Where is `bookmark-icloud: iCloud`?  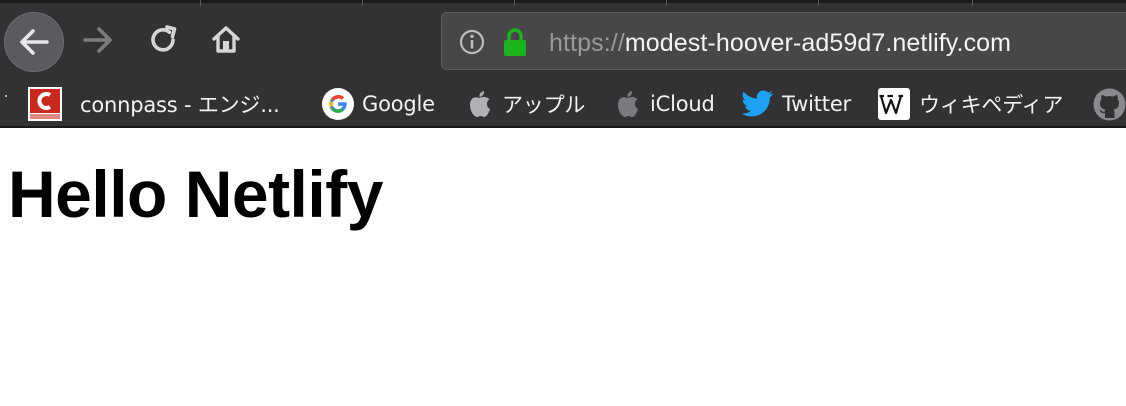
bookmark-icloud: iCloud is located at coordinates (664, 104).